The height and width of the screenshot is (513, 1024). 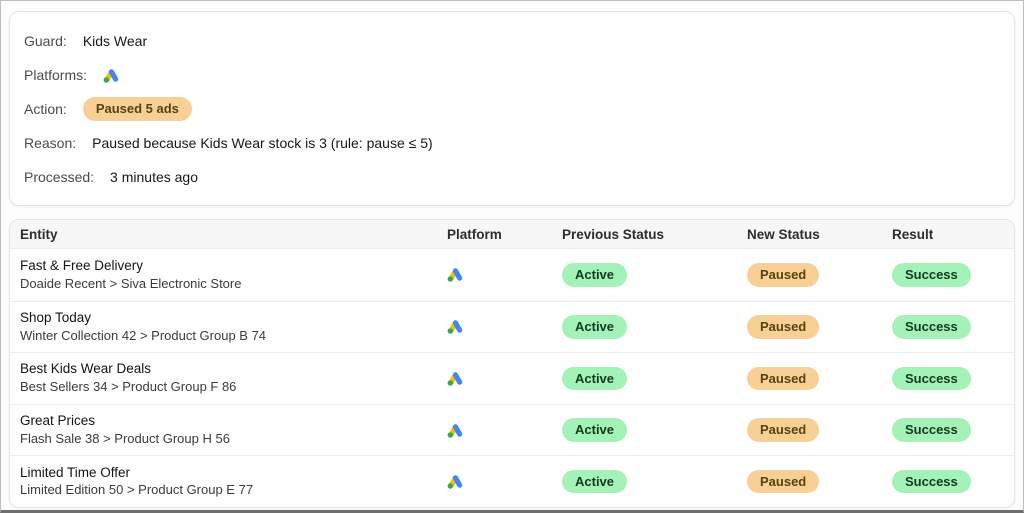 I want to click on field-guard: Guard: Kids Wear, so click(x=512, y=41).